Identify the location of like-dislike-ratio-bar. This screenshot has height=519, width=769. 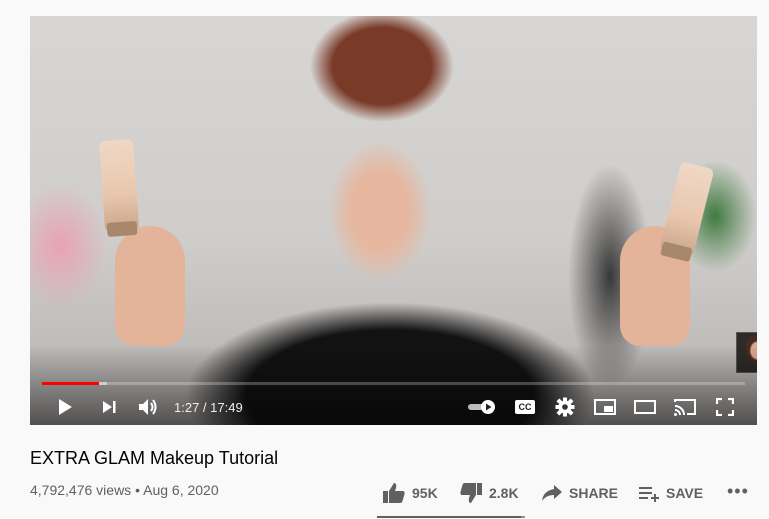
(451, 517).